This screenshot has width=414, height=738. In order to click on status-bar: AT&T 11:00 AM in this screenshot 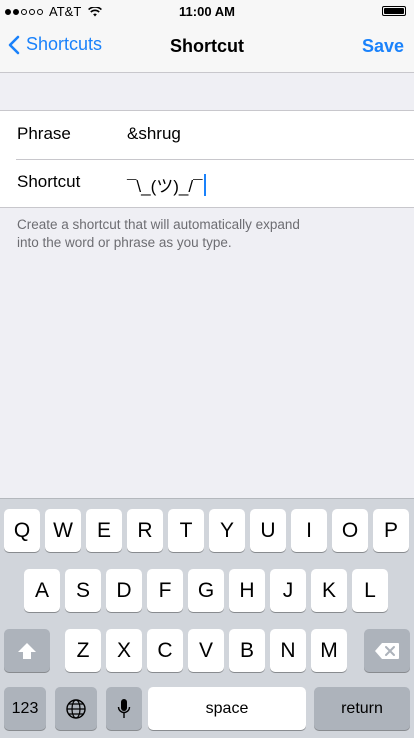, I will do `click(207, 11)`.